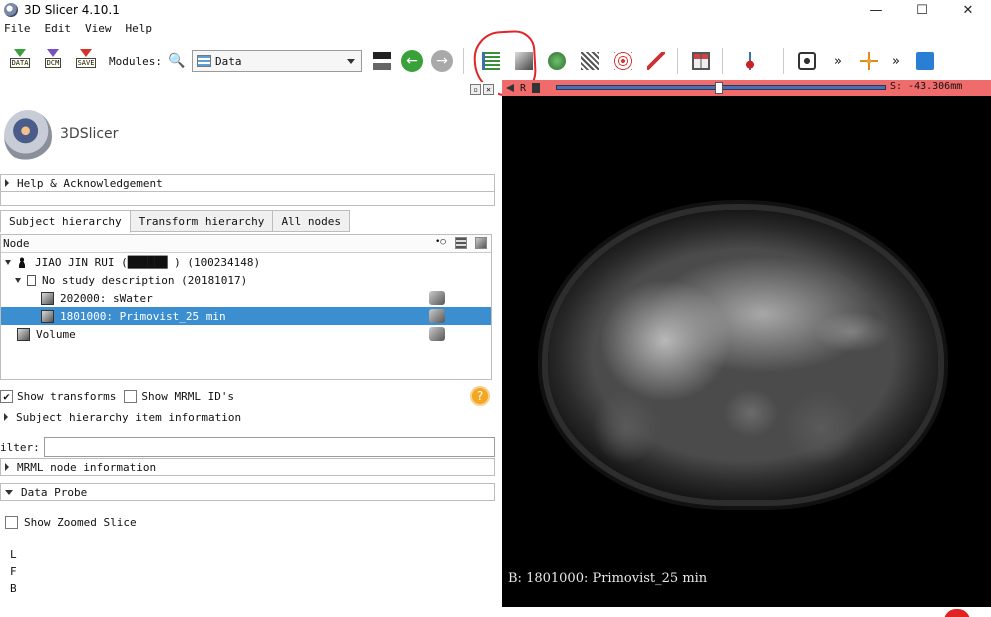  What do you see at coordinates (247, 417) in the screenshot?
I see `sh-info-section-header: Subject hierarchy item information` at bounding box center [247, 417].